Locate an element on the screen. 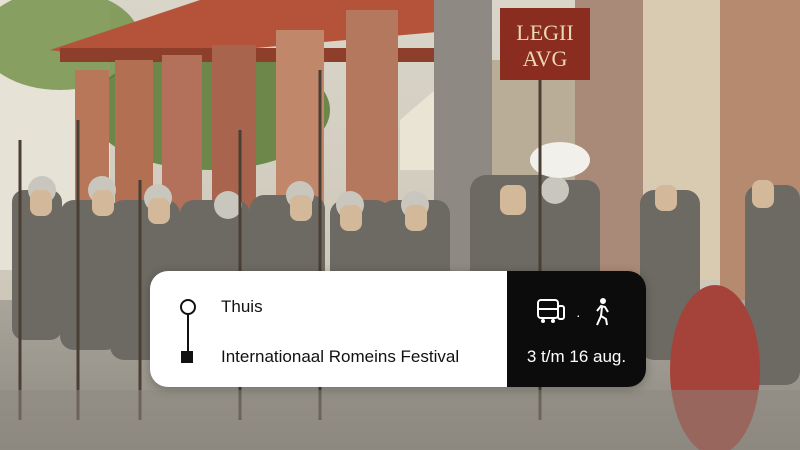 The height and width of the screenshot is (450, 800). transport-modes: · is located at coordinates (574, 314).